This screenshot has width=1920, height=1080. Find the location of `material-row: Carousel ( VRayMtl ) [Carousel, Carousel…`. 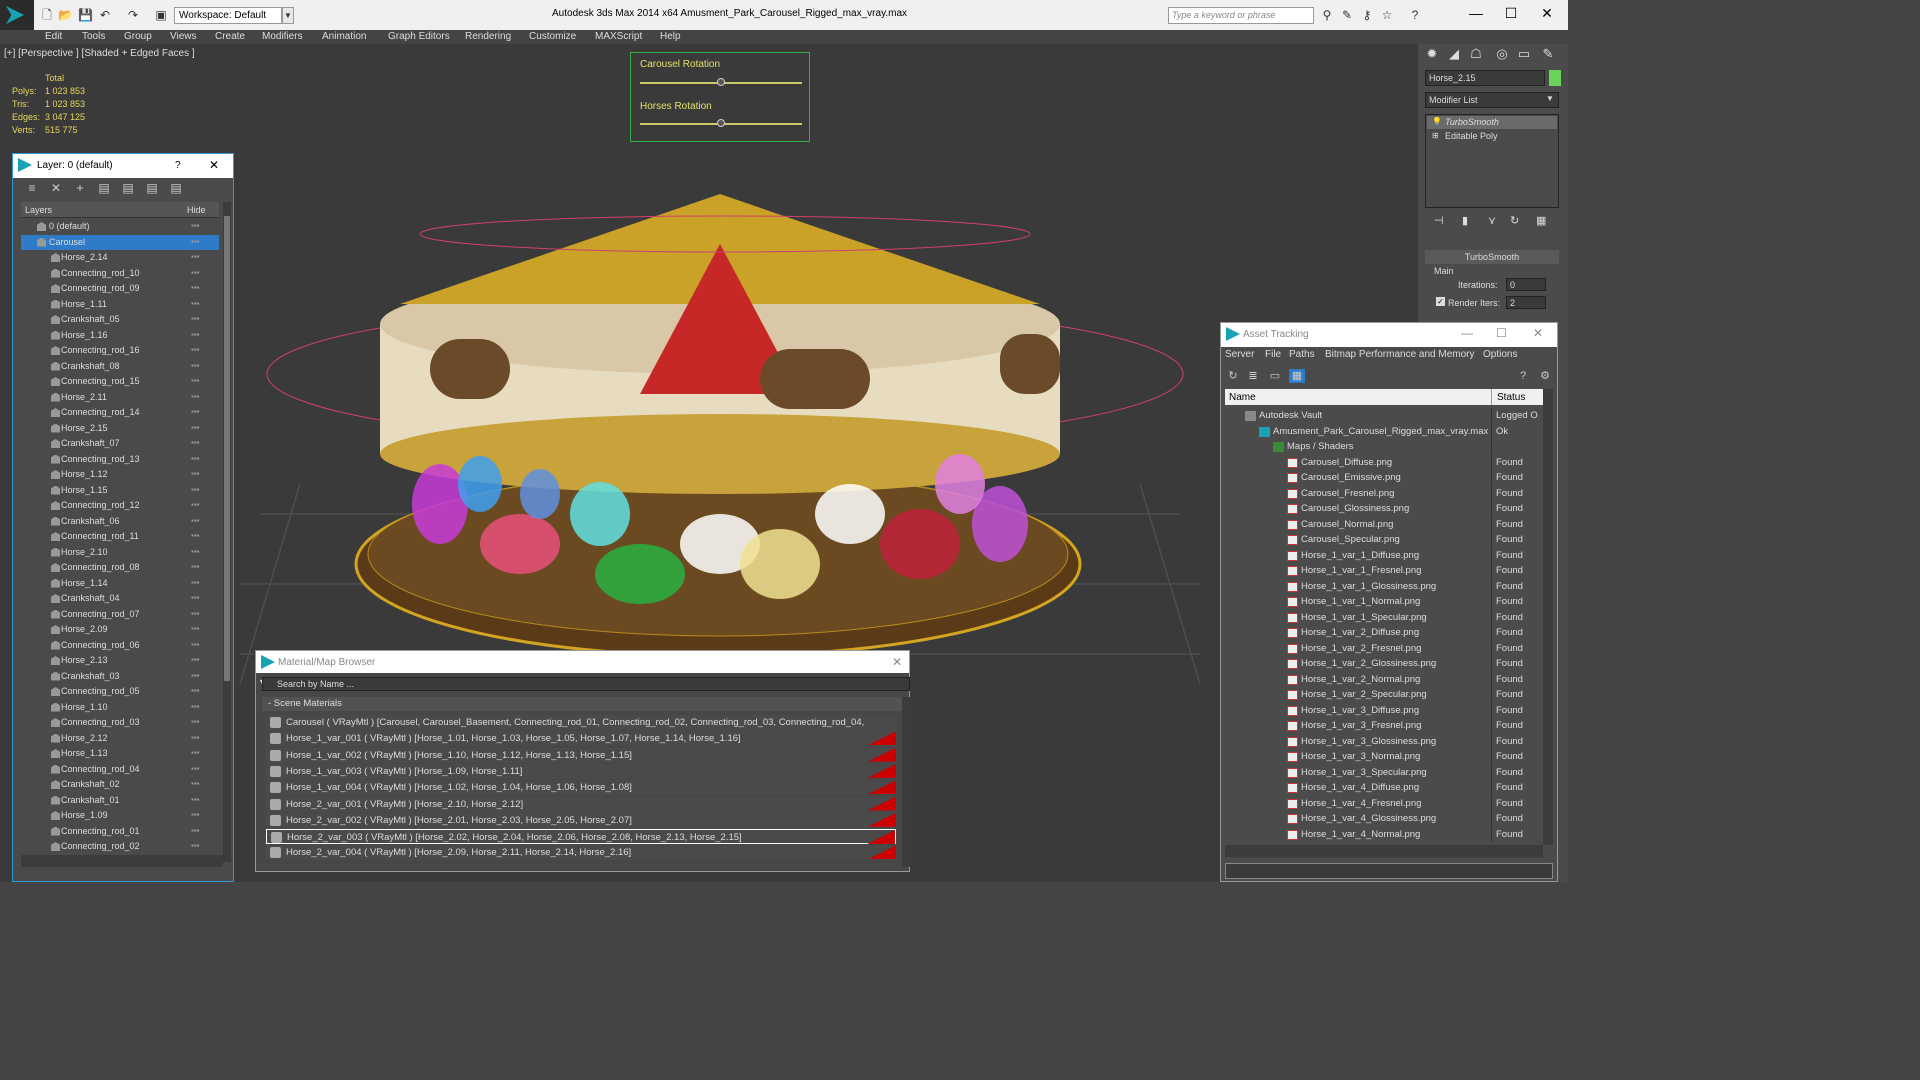

material-row: Carousel ( VRayMtl ) [Carousel, Carousel… is located at coordinates (581, 722).